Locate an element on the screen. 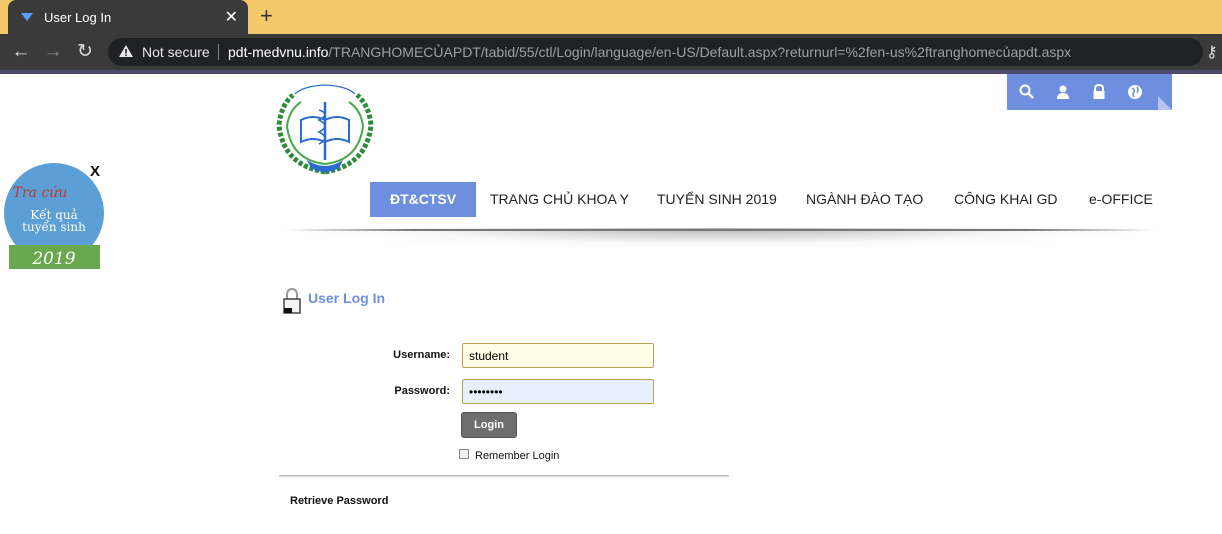 Image resolution: width=1222 pixels, height=534 pixels. site-favicon-icon is located at coordinates (27, 17).